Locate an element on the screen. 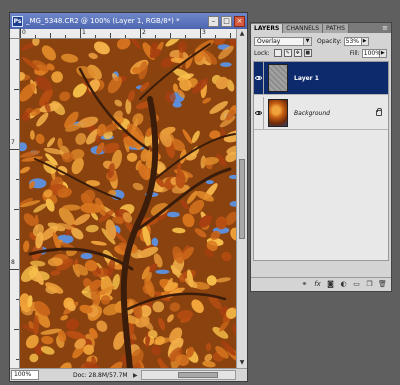  layer-row-layer-1: Layer 1 is located at coordinates (321, 78).